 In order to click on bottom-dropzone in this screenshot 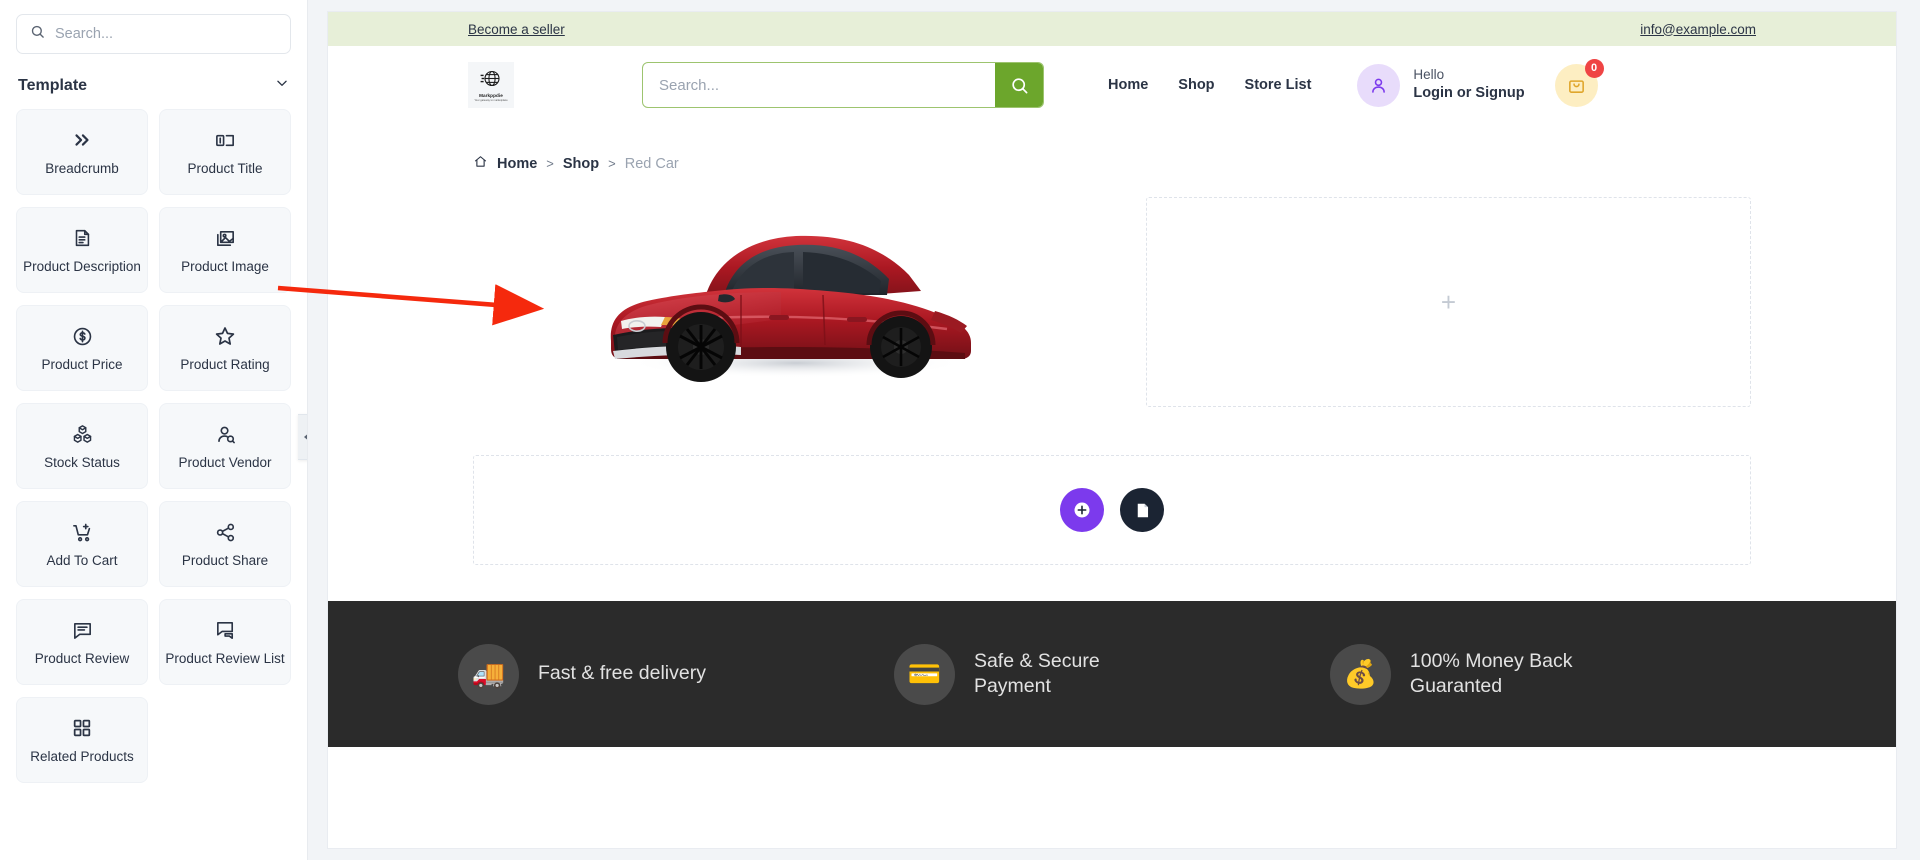, I will do `click(1112, 510)`.